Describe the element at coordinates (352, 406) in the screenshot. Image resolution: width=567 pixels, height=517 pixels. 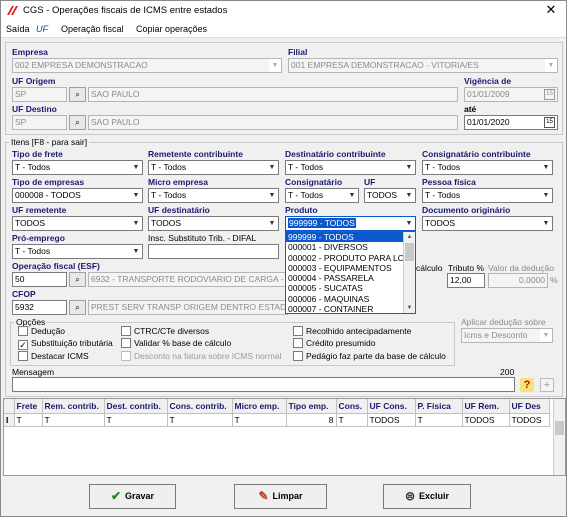
I see `column-header: Cons.` at that location.